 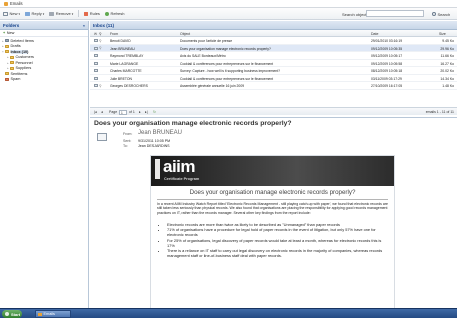 I want to click on refresh-icon, so click(x=106, y=13).